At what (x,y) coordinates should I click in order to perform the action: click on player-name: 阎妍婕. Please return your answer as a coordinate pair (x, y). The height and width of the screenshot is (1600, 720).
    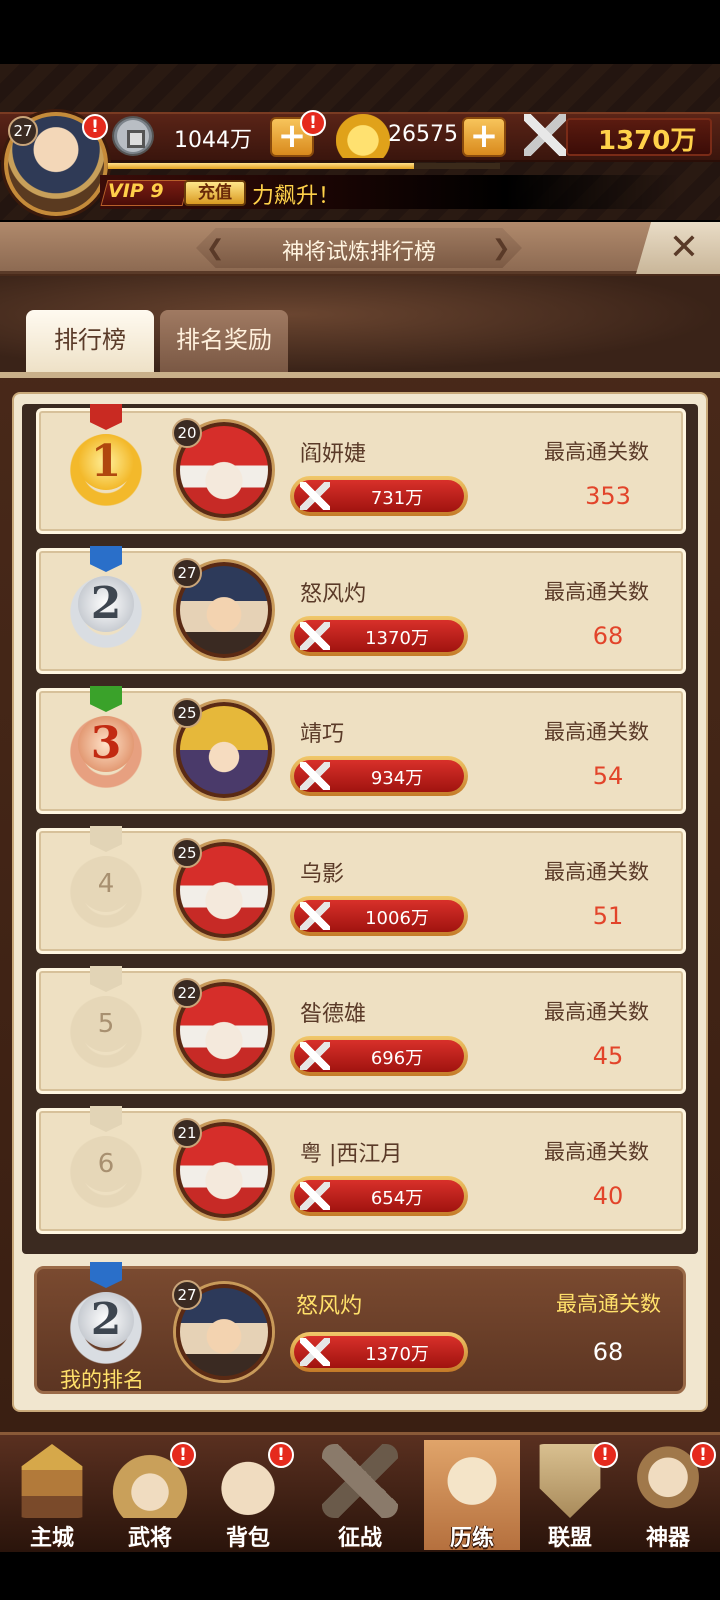
    Looking at the image, I should click on (333, 454).